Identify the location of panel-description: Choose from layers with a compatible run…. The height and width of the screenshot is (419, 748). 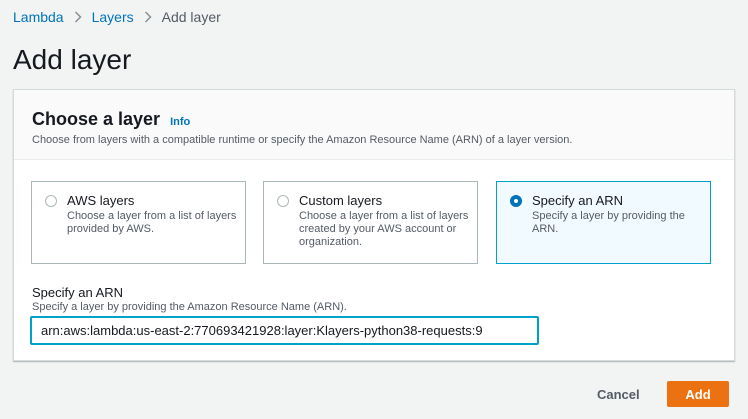
(302, 140).